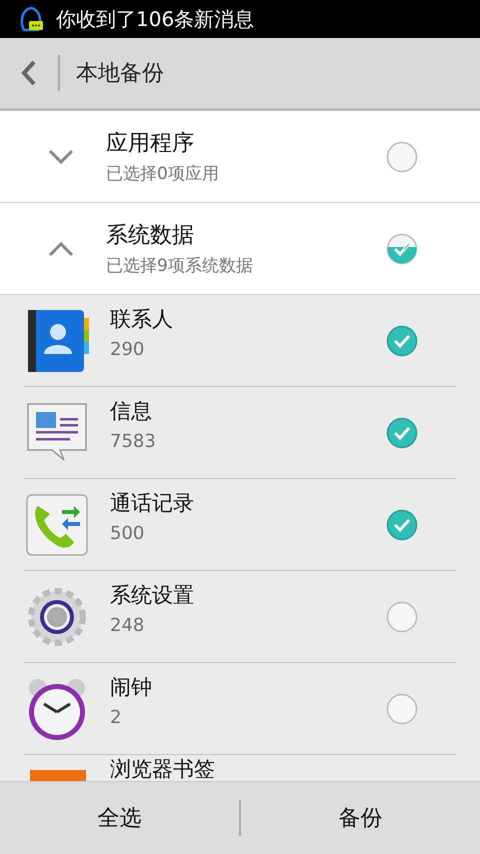 The height and width of the screenshot is (854, 480). I want to click on page-title: 本地备份, so click(120, 74).